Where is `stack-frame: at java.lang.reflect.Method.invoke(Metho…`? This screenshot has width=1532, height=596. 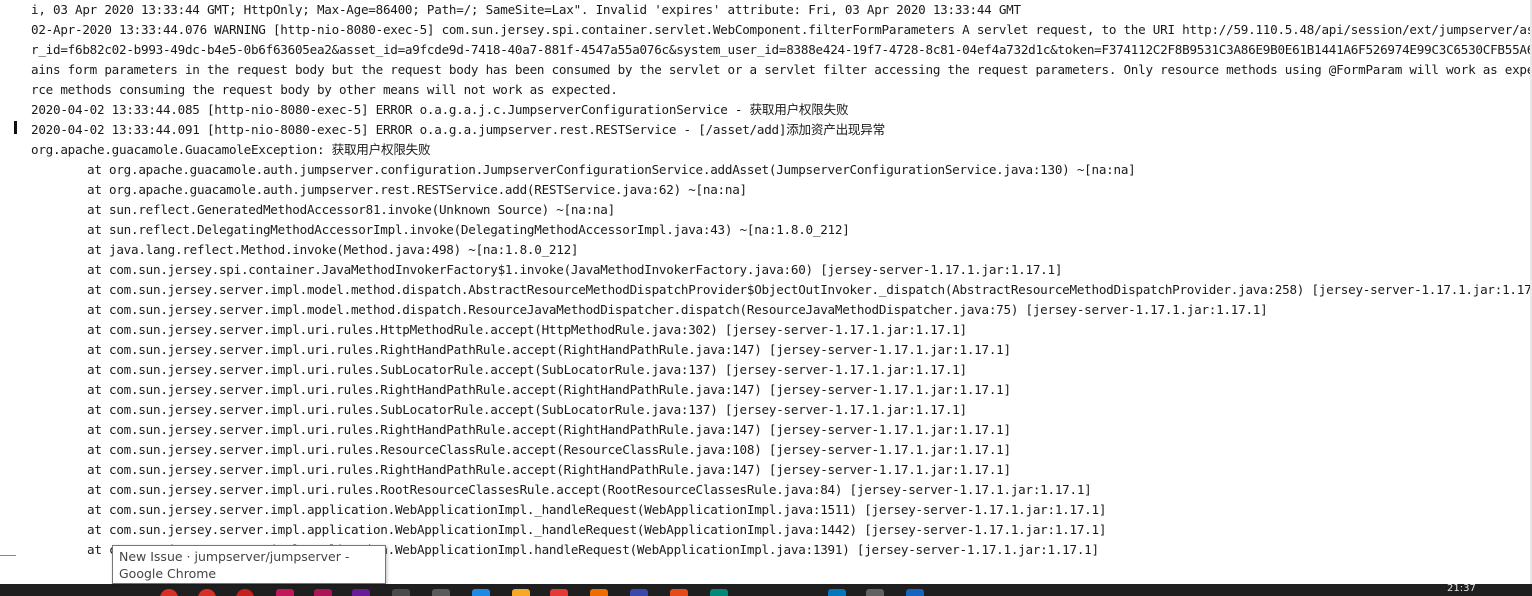
stack-frame: at java.lang.reflect.Method.invoke(Metho… is located at coordinates (333, 249).